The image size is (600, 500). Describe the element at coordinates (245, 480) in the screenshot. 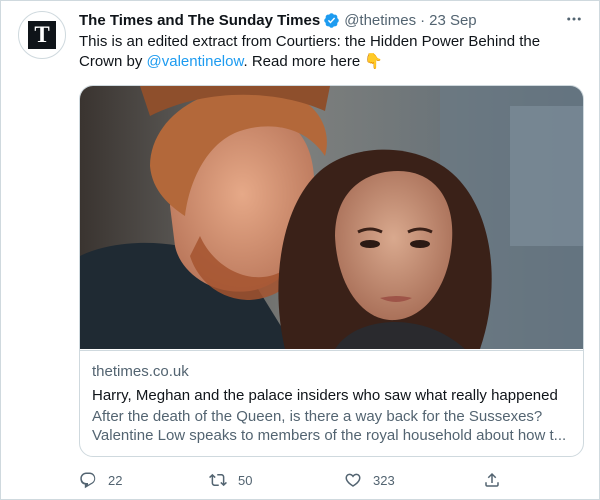

I see `retweet-count: 50` at that location.